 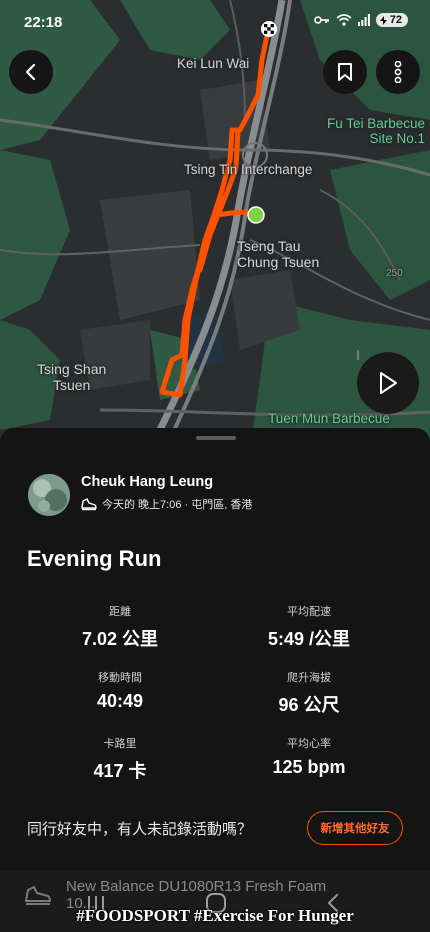 I want to click on activity-meta-text: 今天的 晚上7:06 · 屯門區, 香港, so click(x=177, y=505).